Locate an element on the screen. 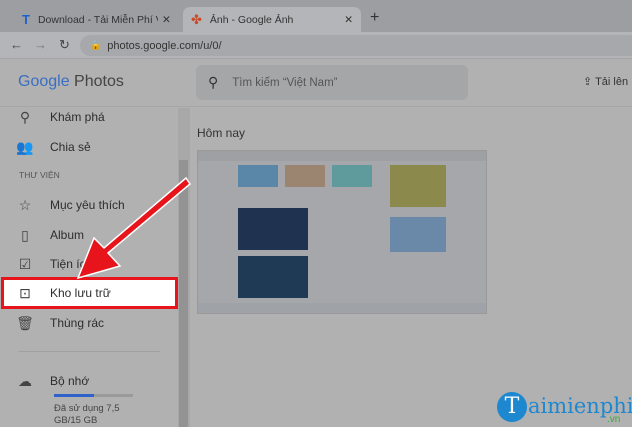 The image size is (632, 427). red-arrow is located at coordinates (133, 228).